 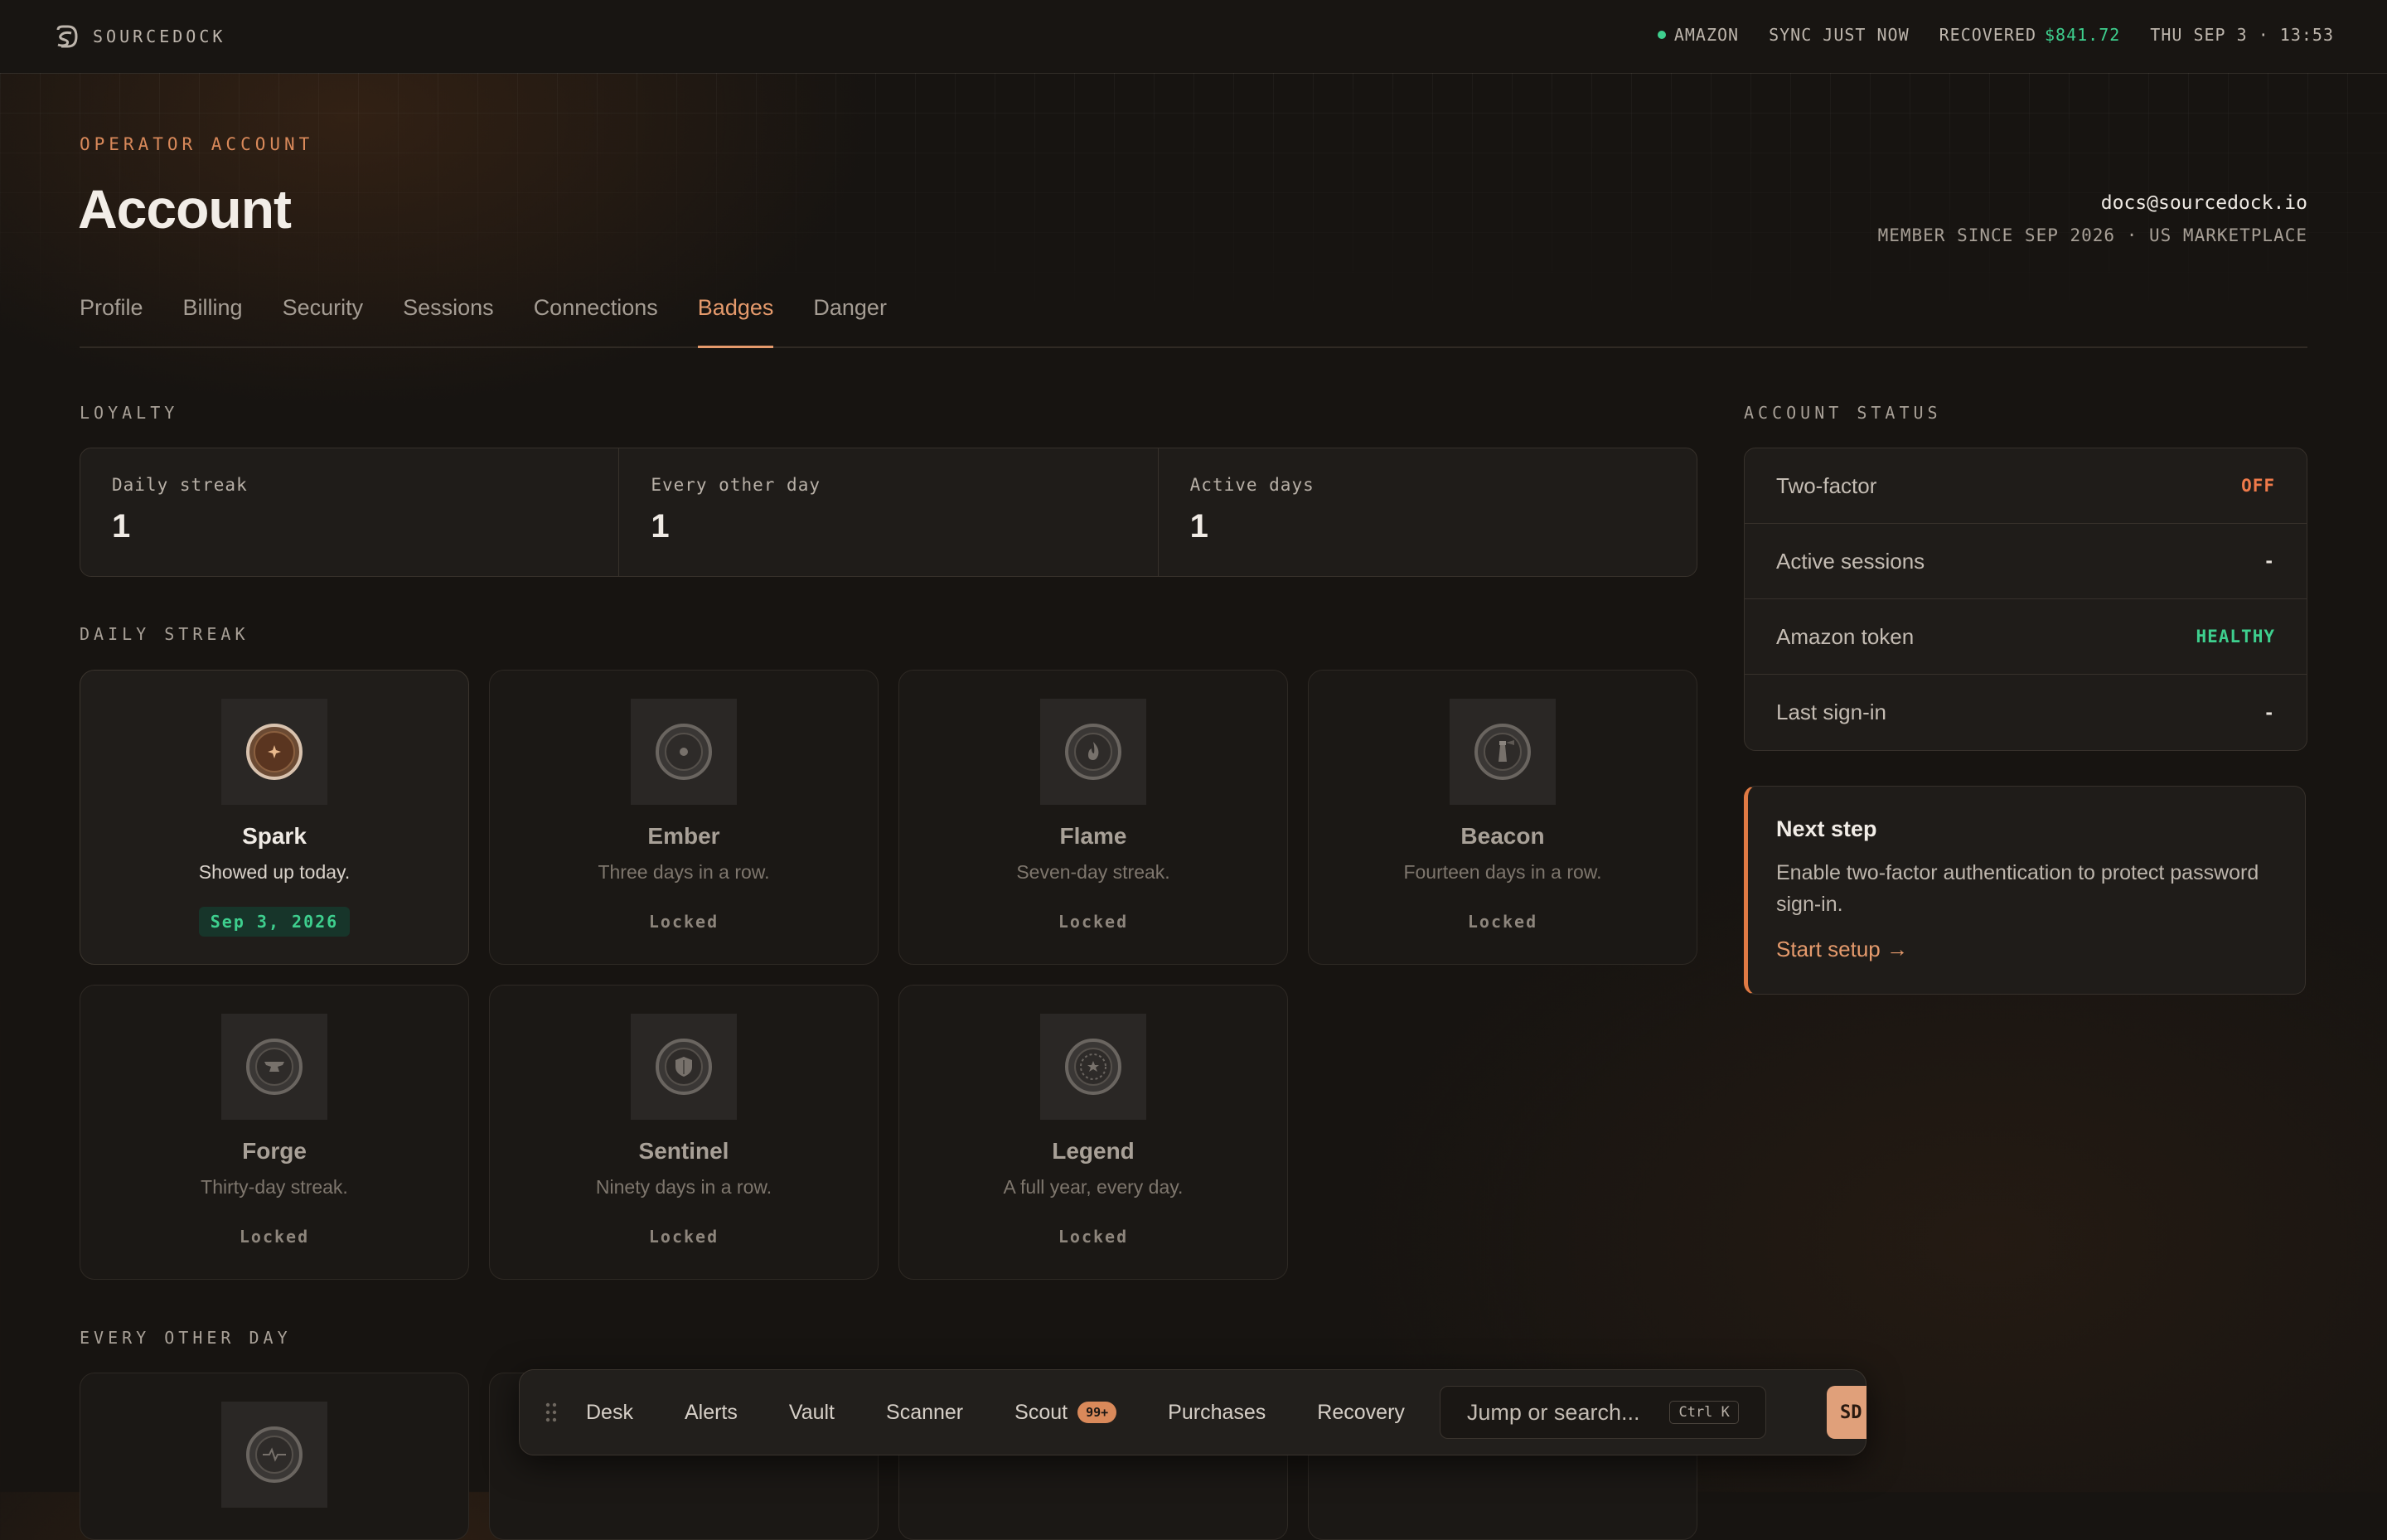 I want to click on badge-card-spark: Spark Showed up today. Sep 3, 2026, so click(x=274, y=818).